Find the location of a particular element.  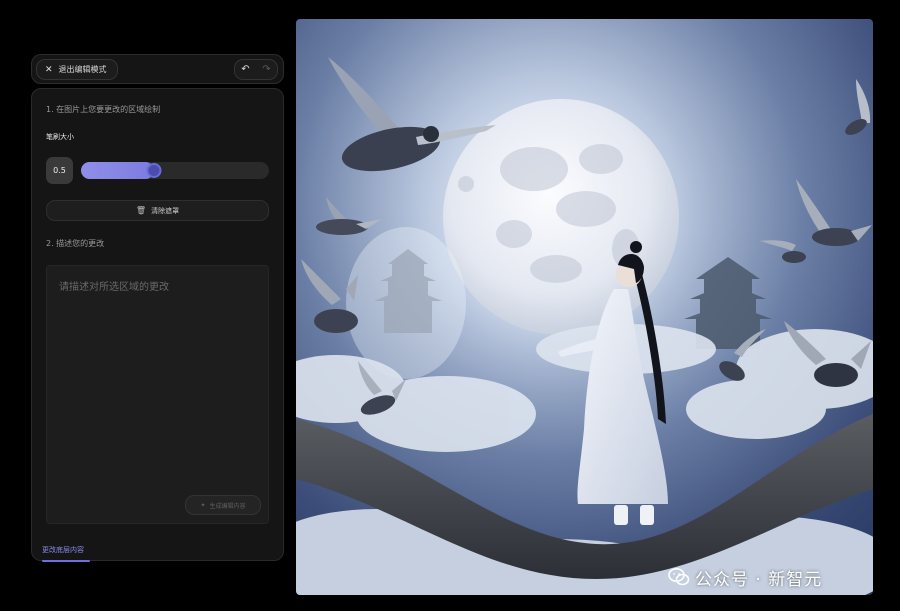

wechat-watermark: 公众号 · 新智元 is located at coordinates (745, 577).